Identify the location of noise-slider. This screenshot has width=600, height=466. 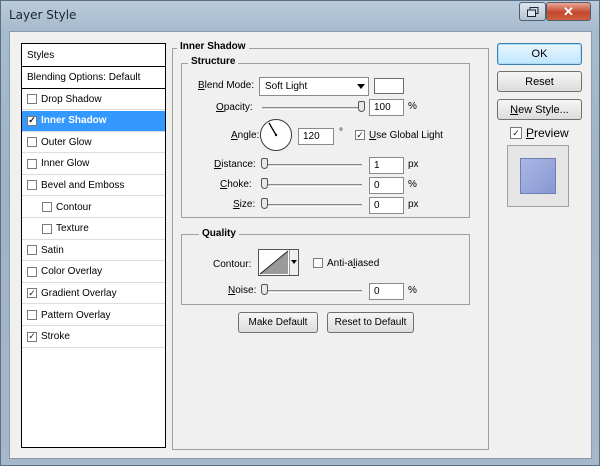
(312, 291).